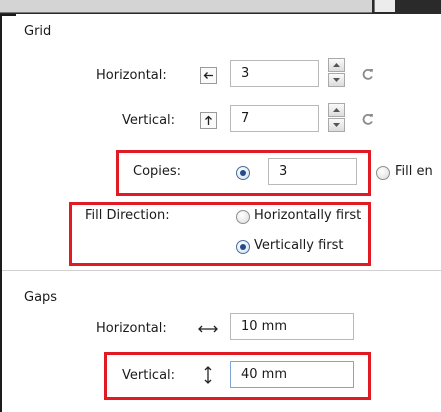  Describe the element at coordinates (157, 171) in the screenshot. I see `copies-label: Copies:` at that location.